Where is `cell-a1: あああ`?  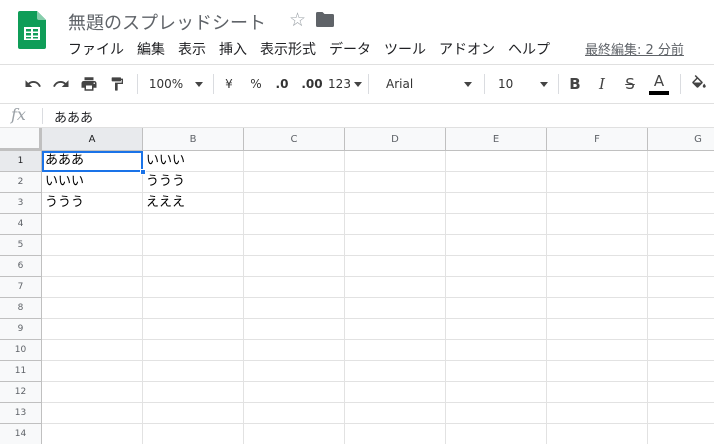
cell-a1: あああ is located at coordinates (92, 161).